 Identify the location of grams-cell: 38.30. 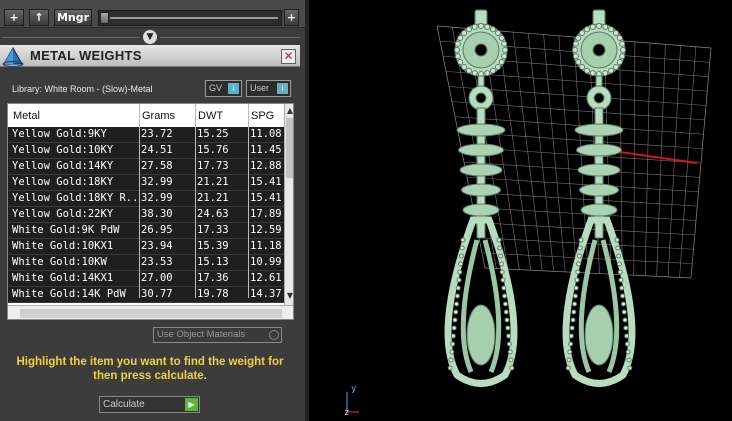
(157, 214).